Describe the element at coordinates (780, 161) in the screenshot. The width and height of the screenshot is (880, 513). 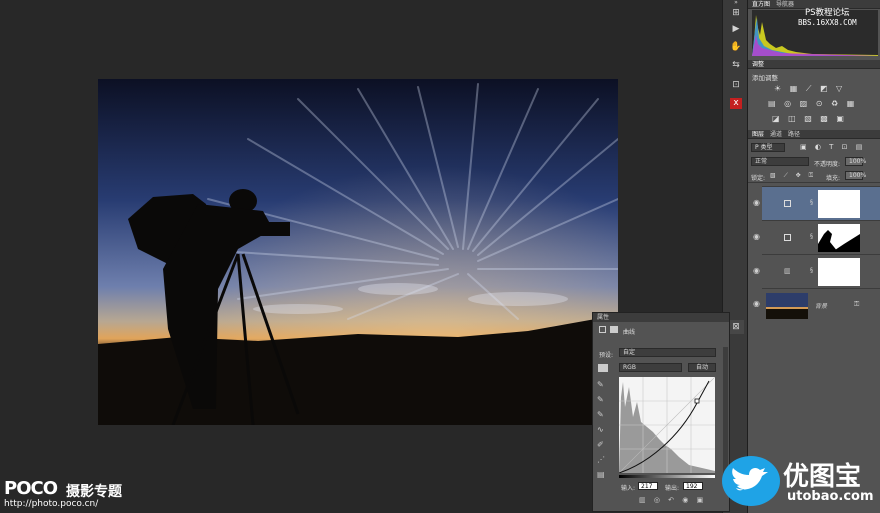
I see `blend-mode-select: 正常` at that location.